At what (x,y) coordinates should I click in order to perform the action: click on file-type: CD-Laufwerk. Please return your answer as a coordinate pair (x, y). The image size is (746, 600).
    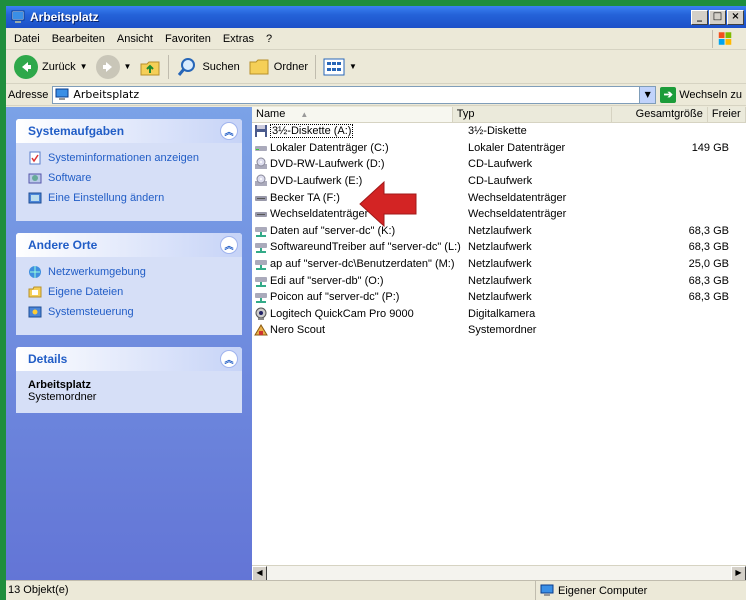
    Looking at the image, I should click on (500, 181).